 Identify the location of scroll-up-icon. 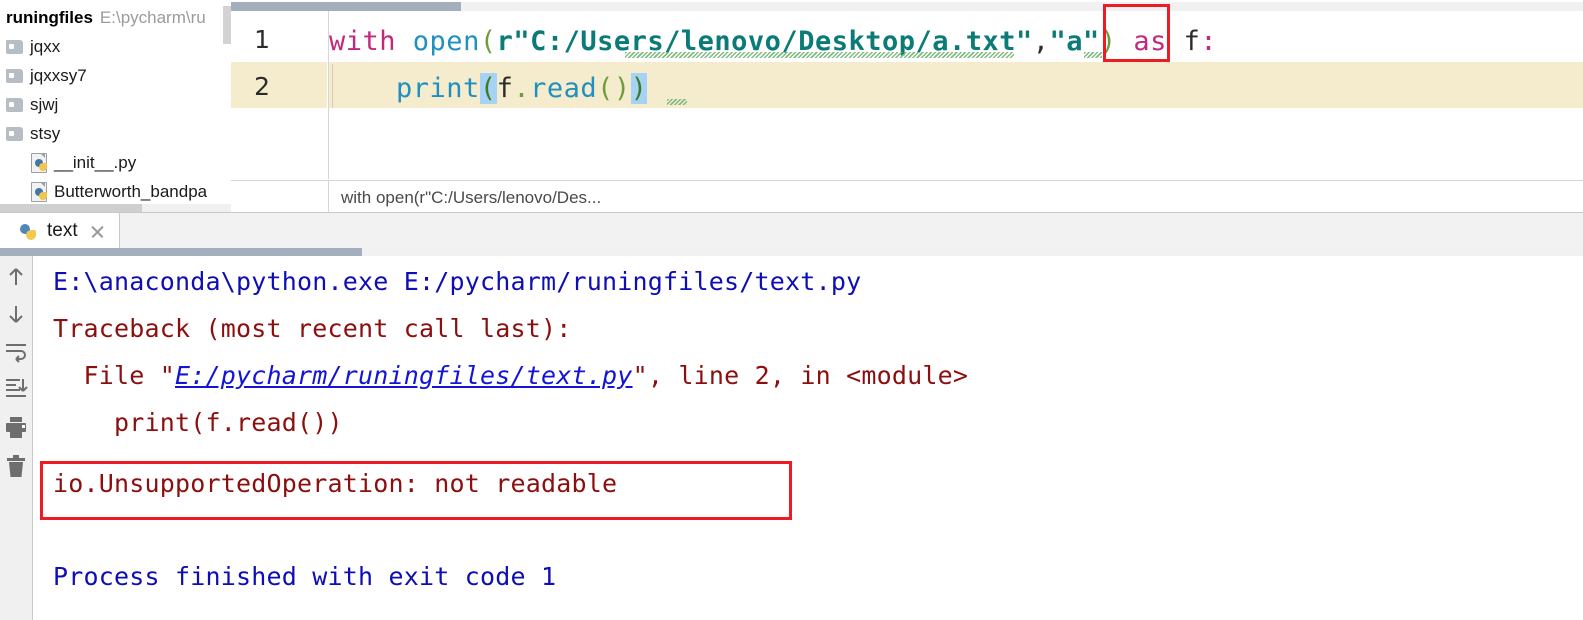
(16, 277).